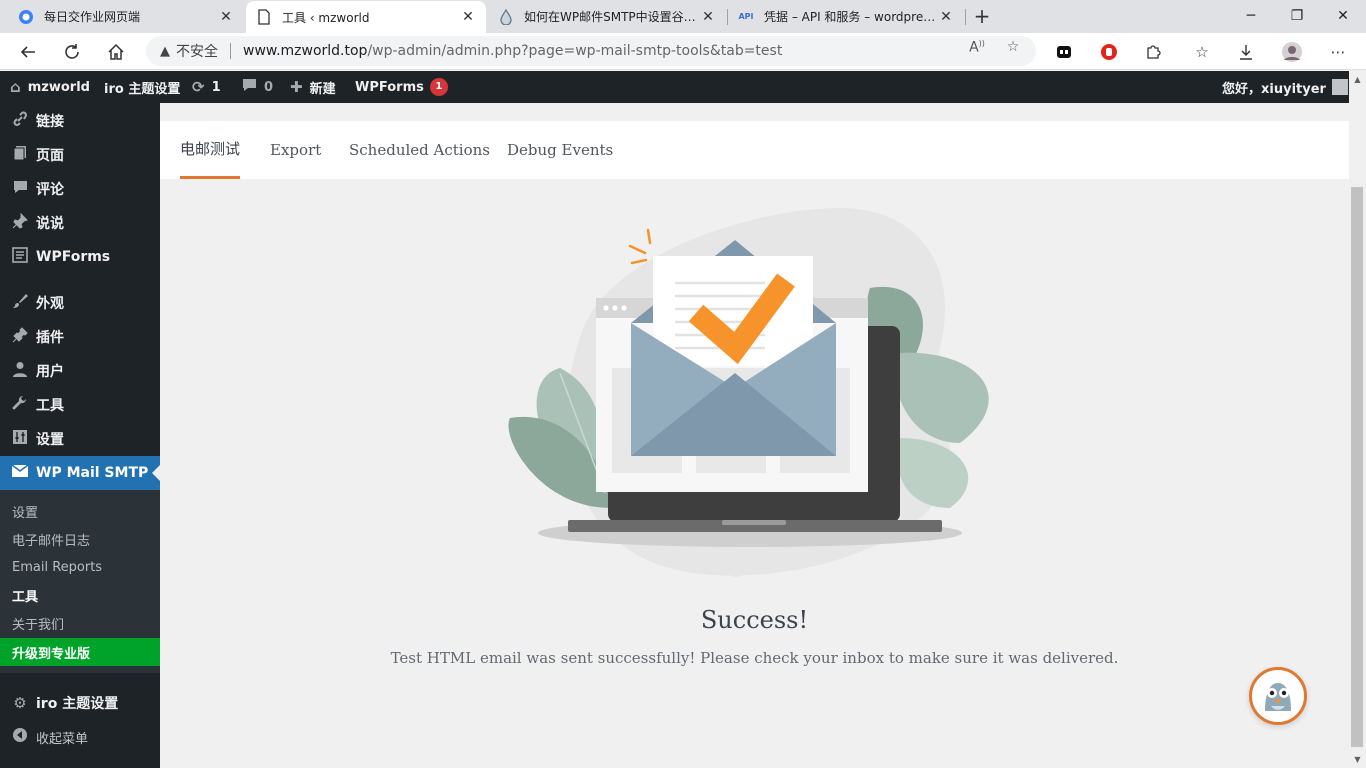 The height and width of the screenshot is (768, 1366). I want to click on home-icon: ⌂, so click(15, 87).